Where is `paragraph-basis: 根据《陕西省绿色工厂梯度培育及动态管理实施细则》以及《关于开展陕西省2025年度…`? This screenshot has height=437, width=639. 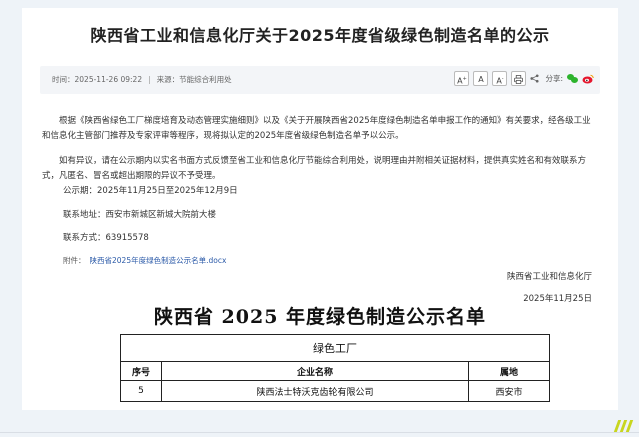 paragraph-basis: 根据《陕西省绿色工厂梯度培育及动态管理实施细则》以及《关于开展陕西省2025年度… is located at coordinates (316, 128).